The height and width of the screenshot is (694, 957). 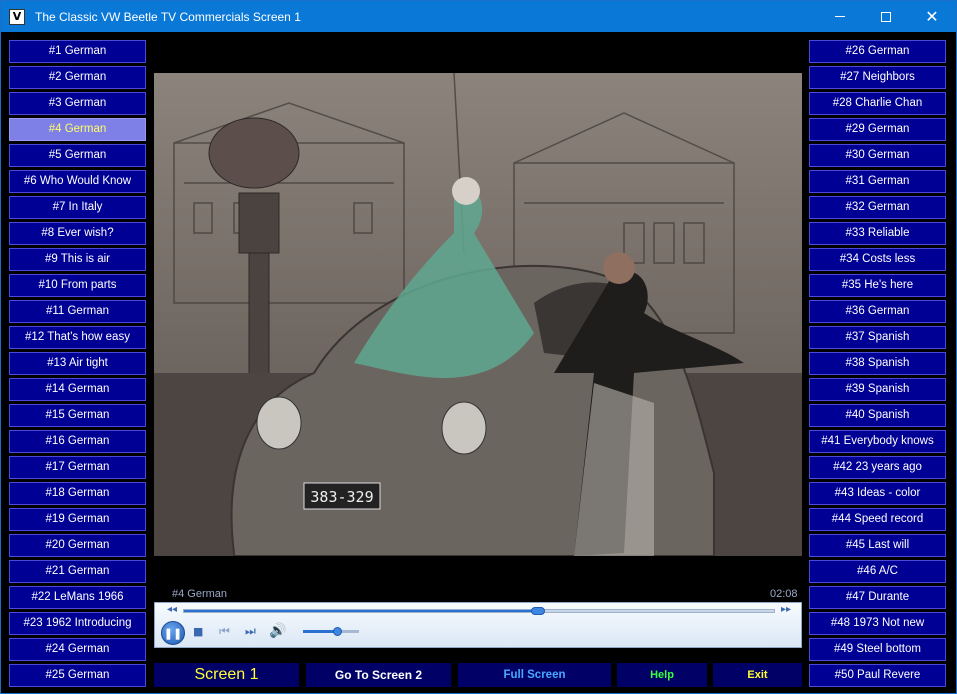 I want to click on vw-logo-icon: V, so click(x=17, y=16).